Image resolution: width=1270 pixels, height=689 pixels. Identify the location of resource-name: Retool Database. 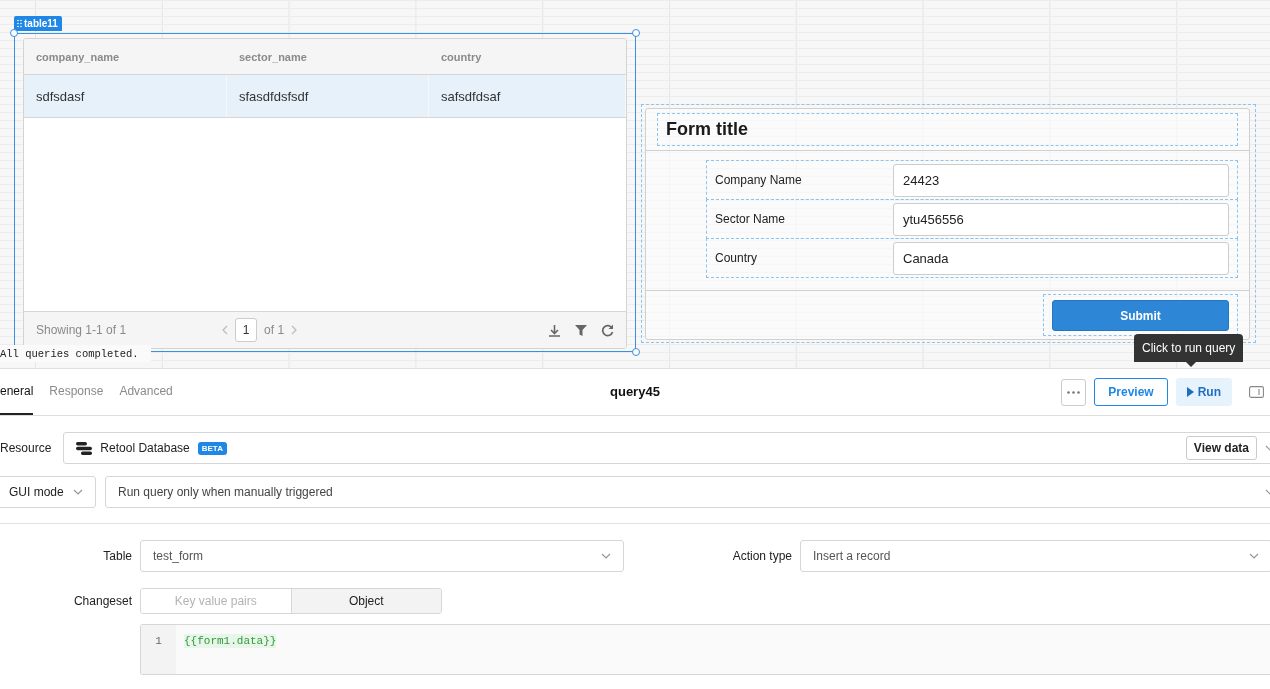
(145, 448).